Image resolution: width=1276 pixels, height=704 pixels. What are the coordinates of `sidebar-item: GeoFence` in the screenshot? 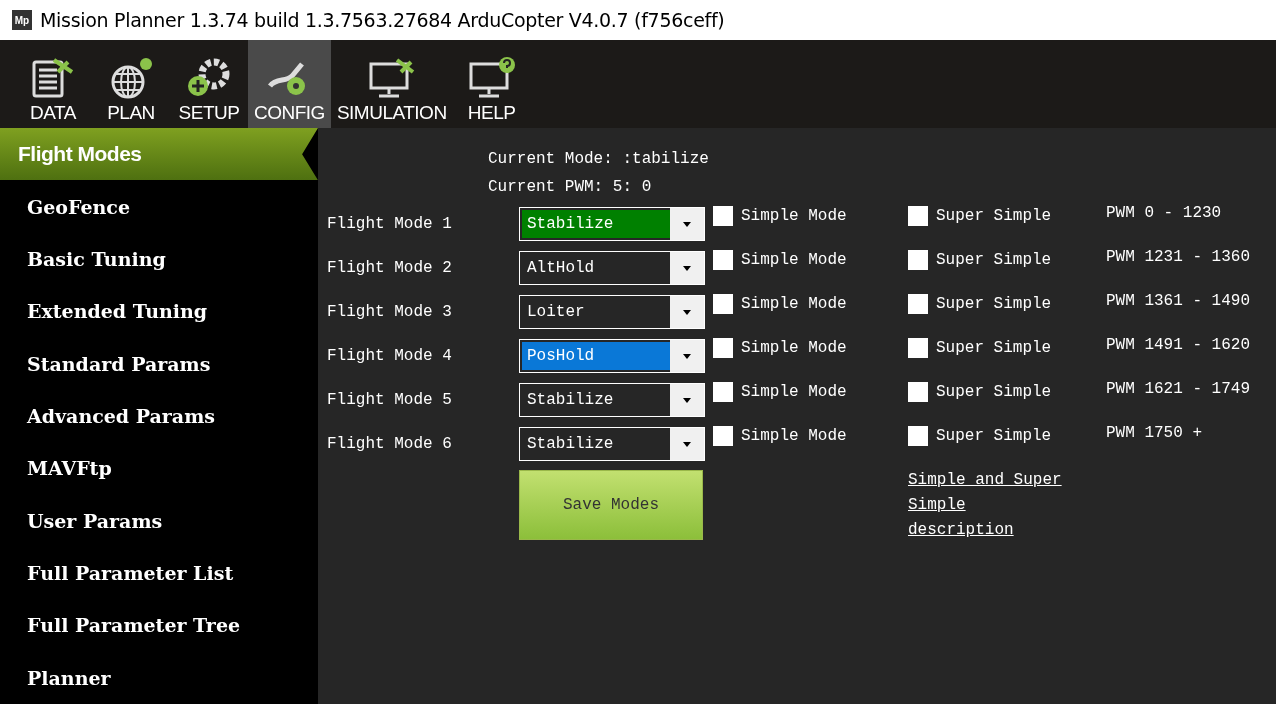 It's located at (159, 206).